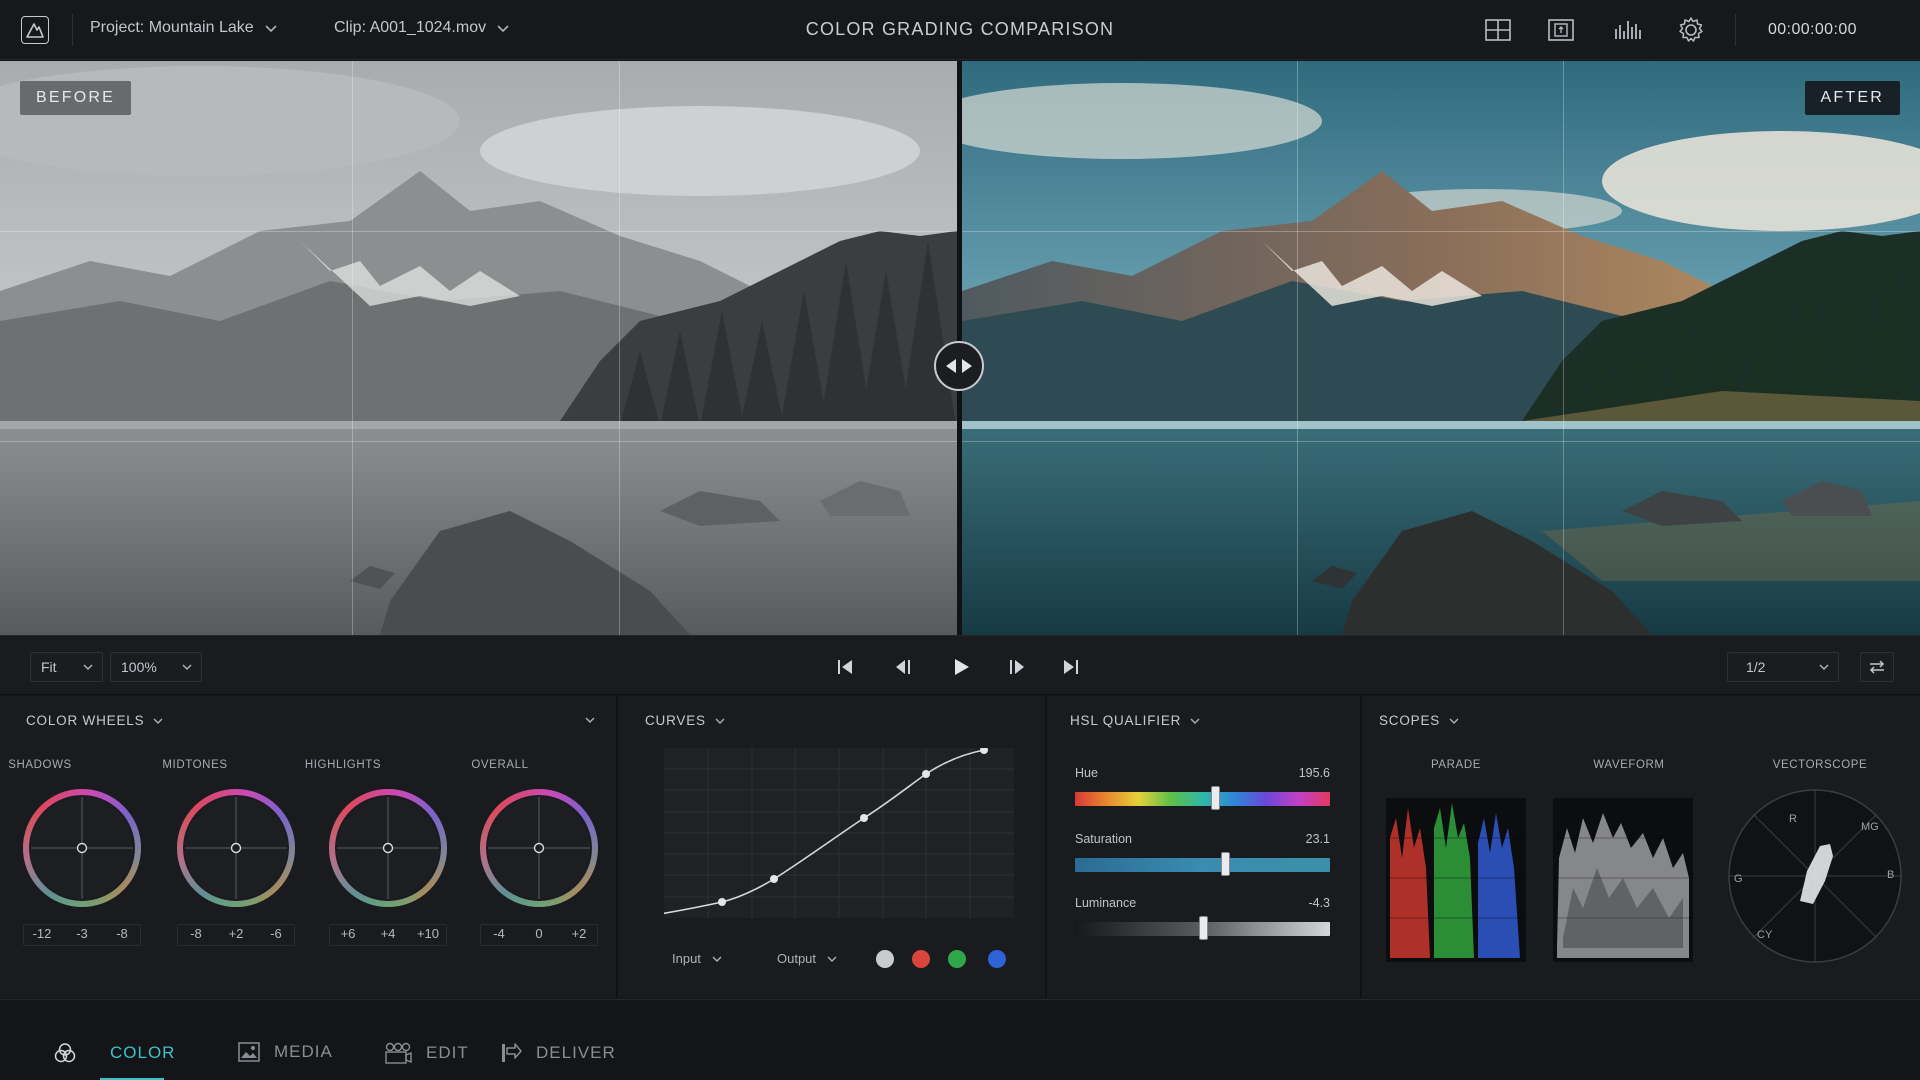  I want to click on luminance-slider-knob, so click(1203, 928).